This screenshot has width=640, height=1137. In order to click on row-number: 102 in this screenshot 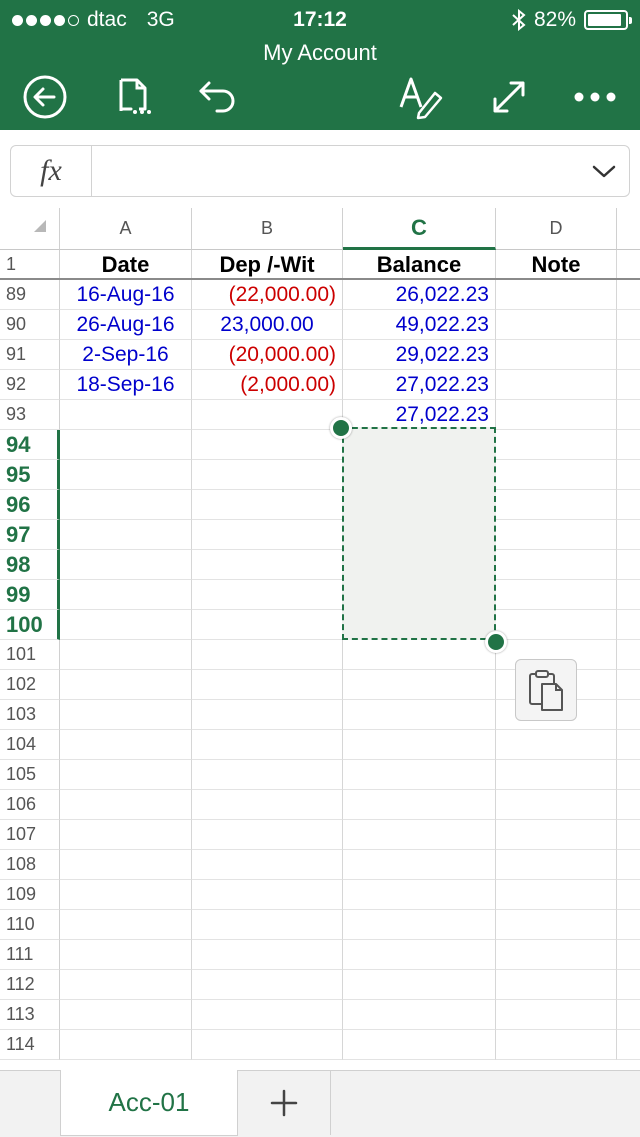, I will do `click(30, 685)`.